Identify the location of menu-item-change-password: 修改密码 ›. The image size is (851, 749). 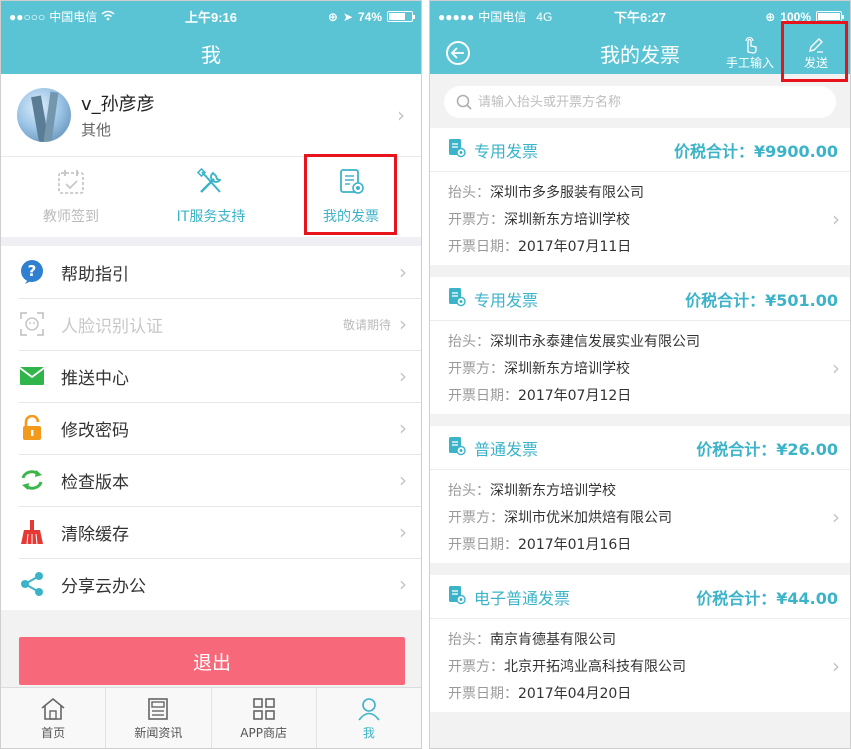
(211, 428).